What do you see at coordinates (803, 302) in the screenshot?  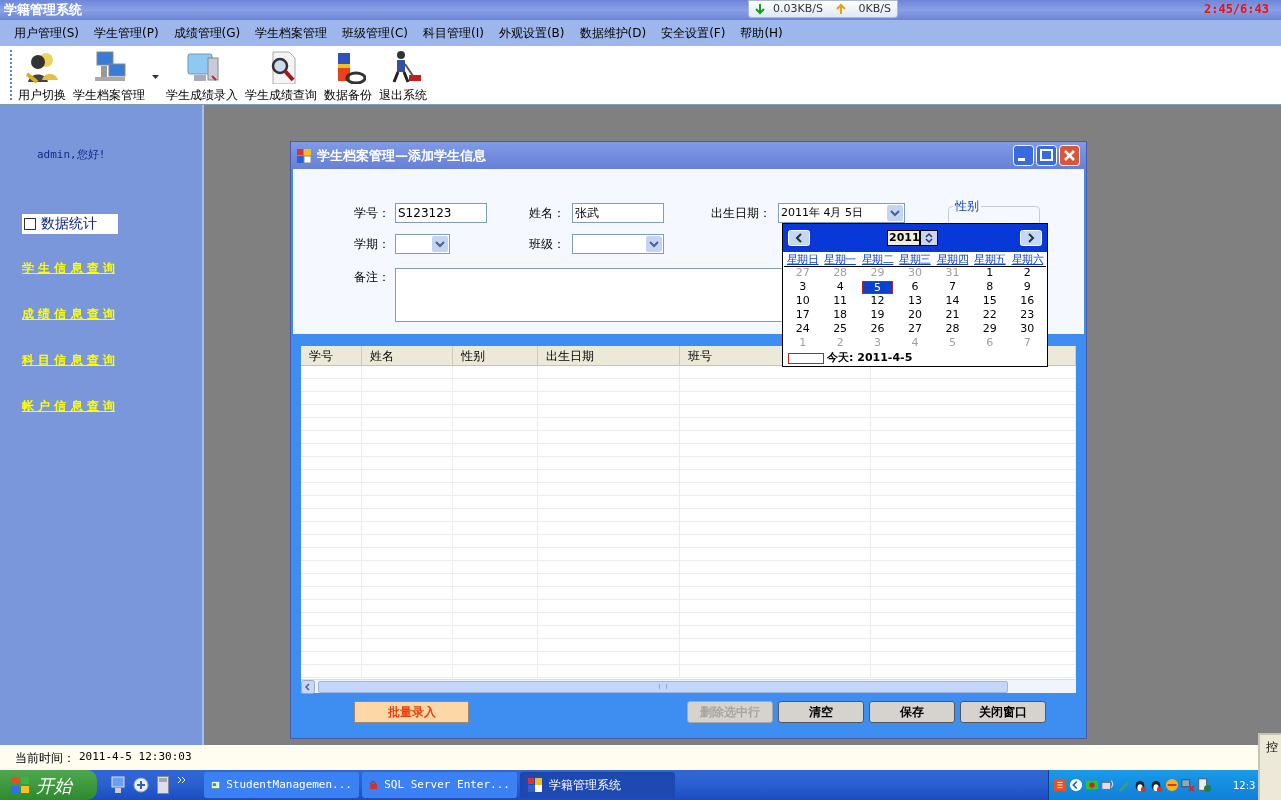 I see `calendar-day: 10` at bounding box center [803, 302].